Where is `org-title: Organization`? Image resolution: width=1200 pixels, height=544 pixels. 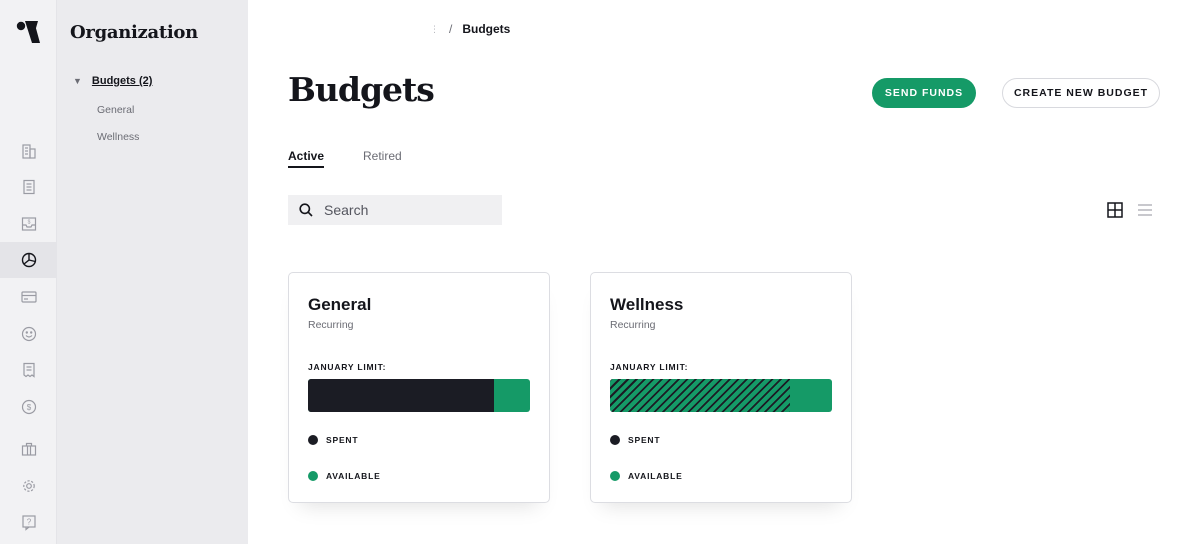 org-title: Organization is located at coordinates (134, 32).